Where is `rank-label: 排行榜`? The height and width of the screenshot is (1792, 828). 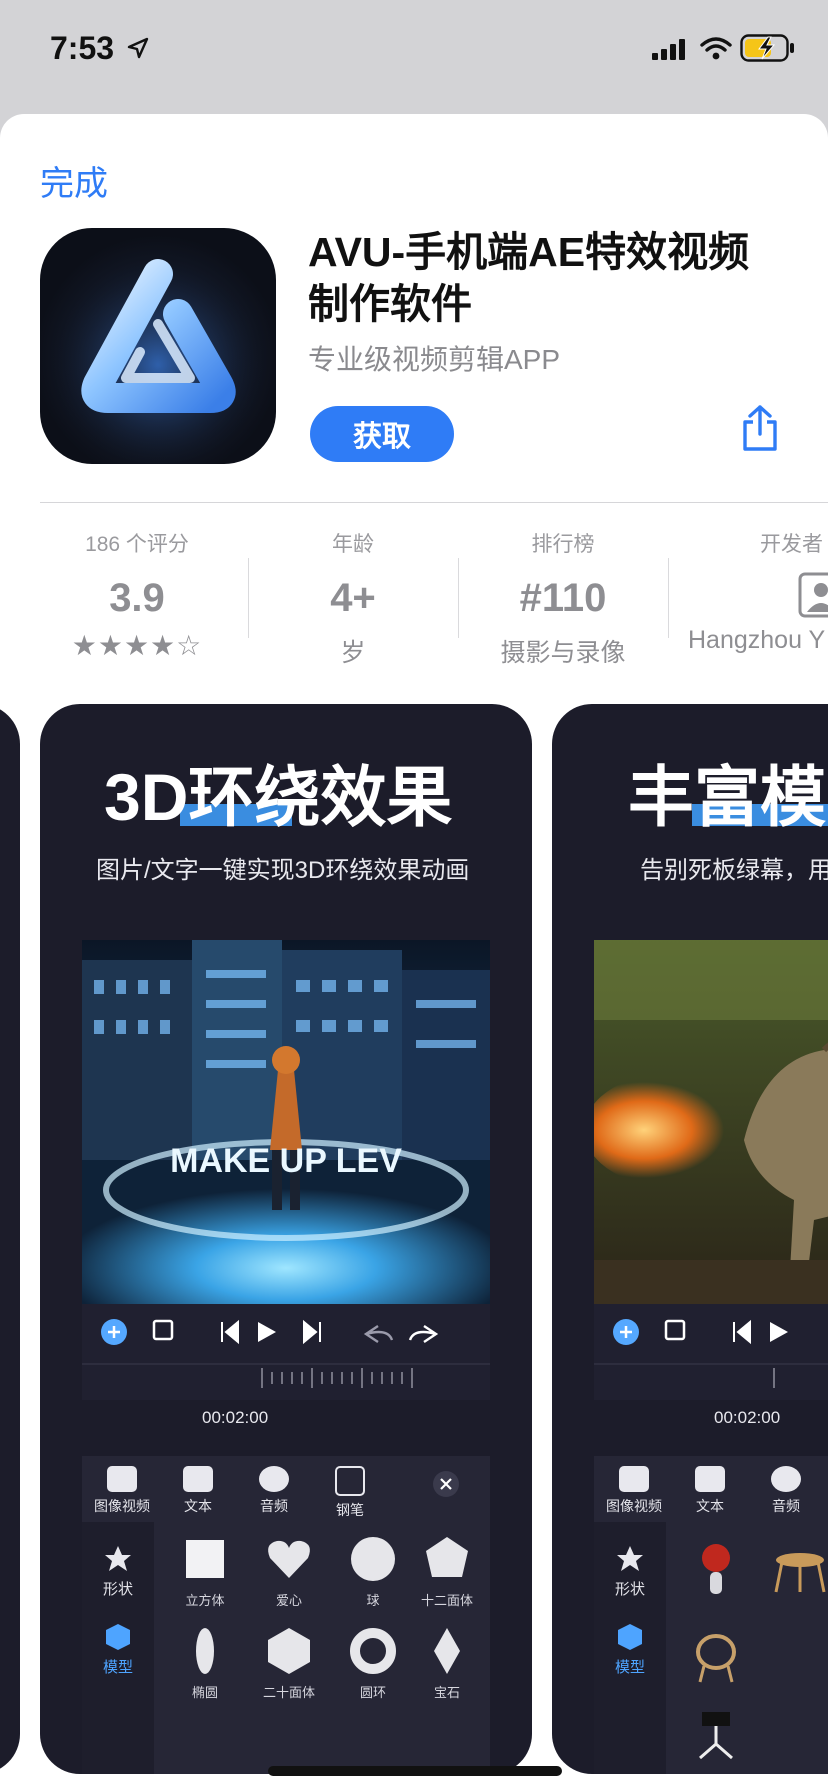
rank-label: 排行榜 is located at coordinates (563, 544).